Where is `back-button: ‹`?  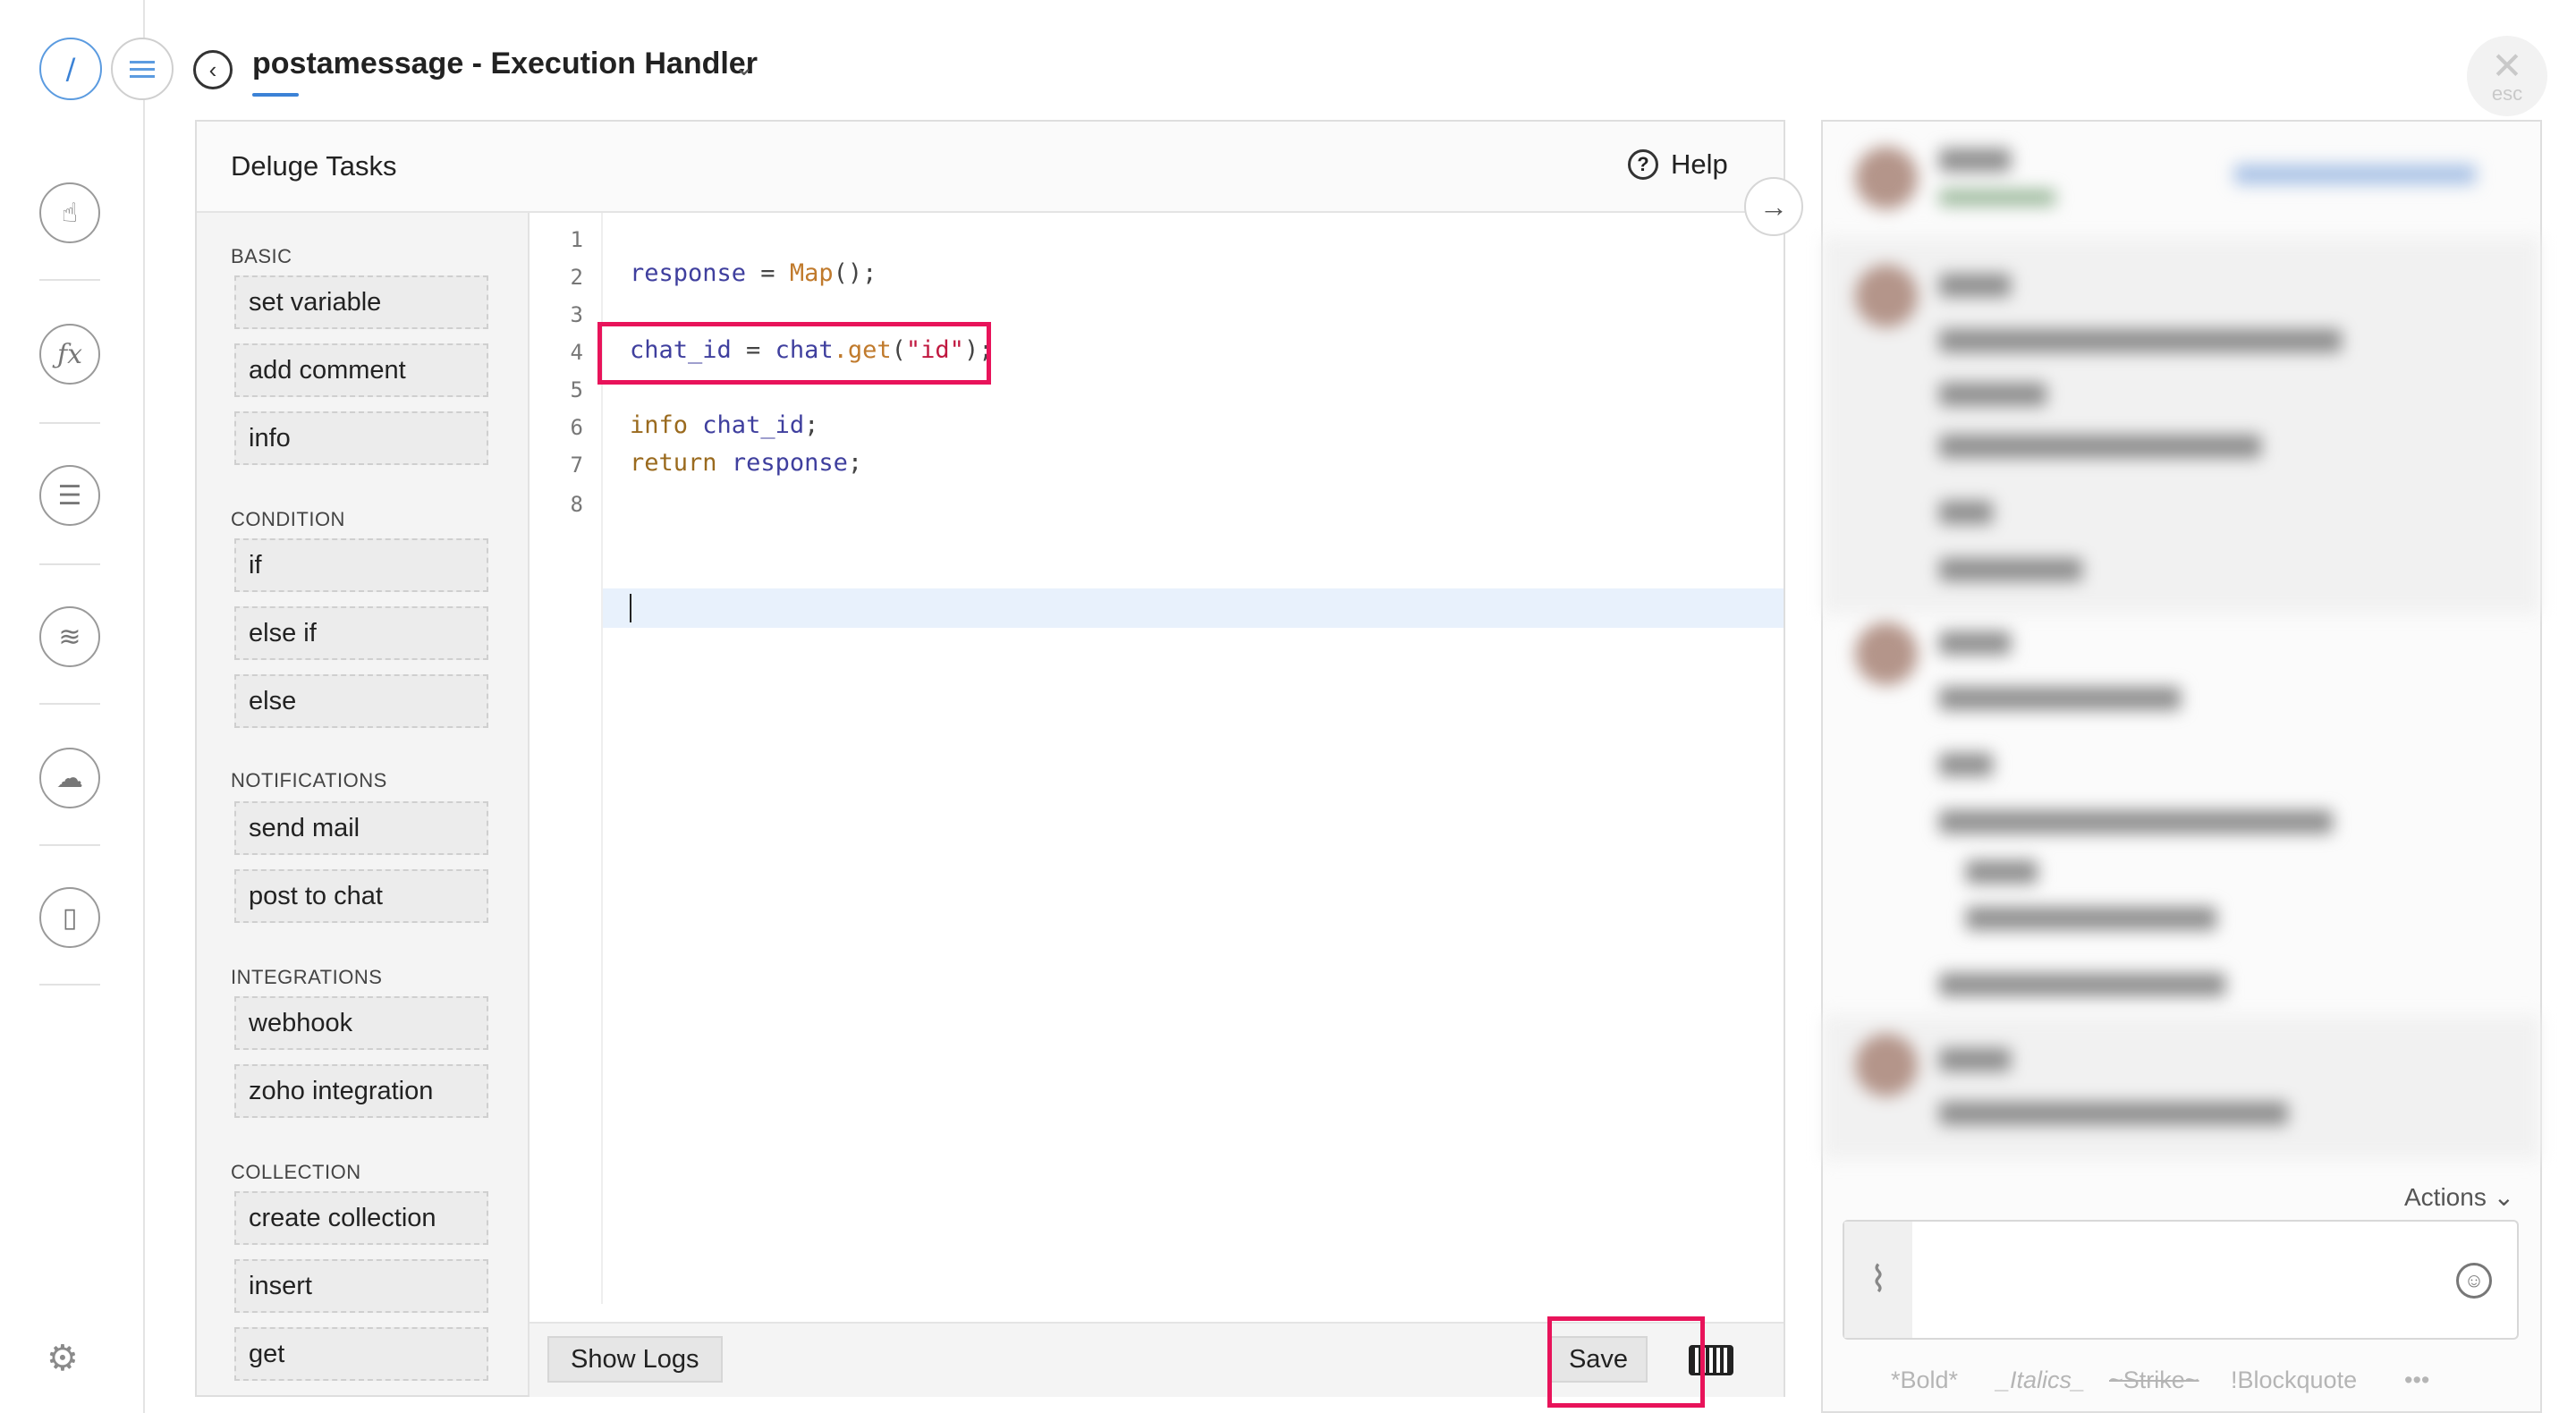
back-button: ‹ is located at coordinates (213, 69).